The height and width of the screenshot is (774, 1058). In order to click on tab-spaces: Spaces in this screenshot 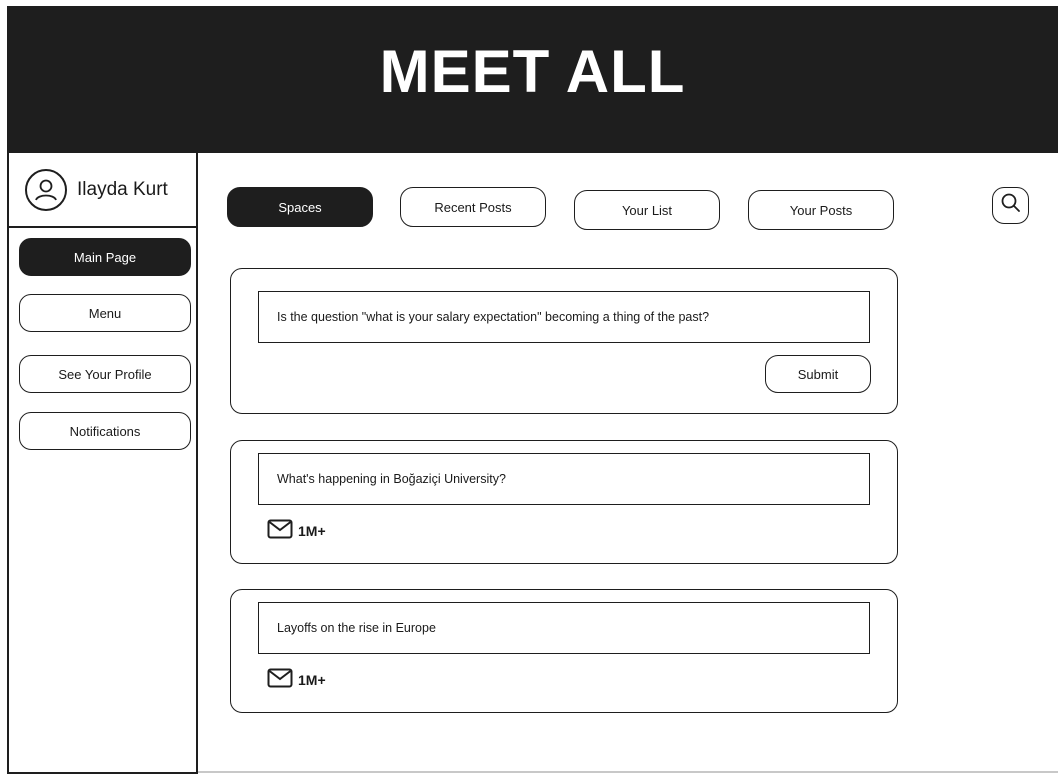, I will do `click(300, 207)`.